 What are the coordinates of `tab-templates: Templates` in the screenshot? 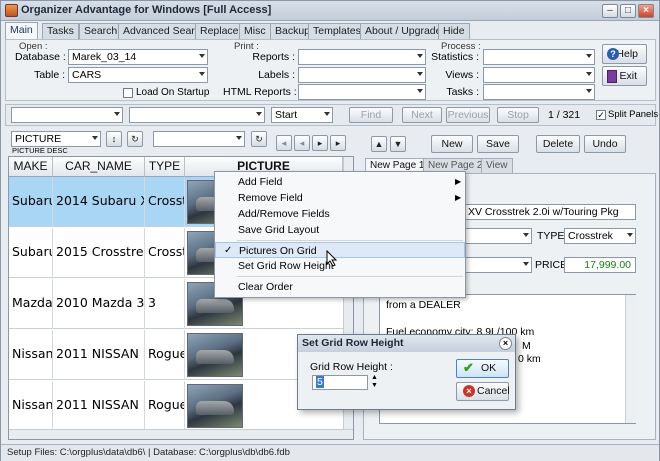 It's located at (337, 31).